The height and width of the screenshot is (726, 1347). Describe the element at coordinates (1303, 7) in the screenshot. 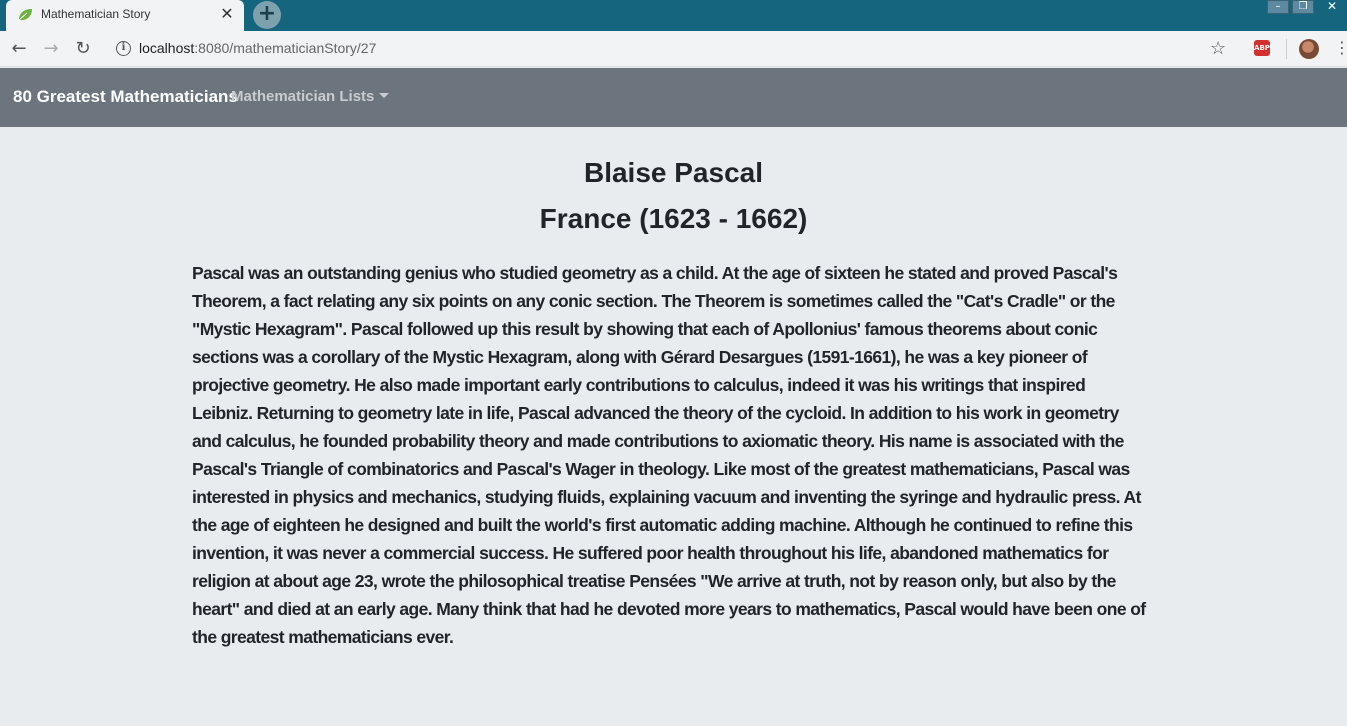

I see `restore-window-icon: ❐` at that location.